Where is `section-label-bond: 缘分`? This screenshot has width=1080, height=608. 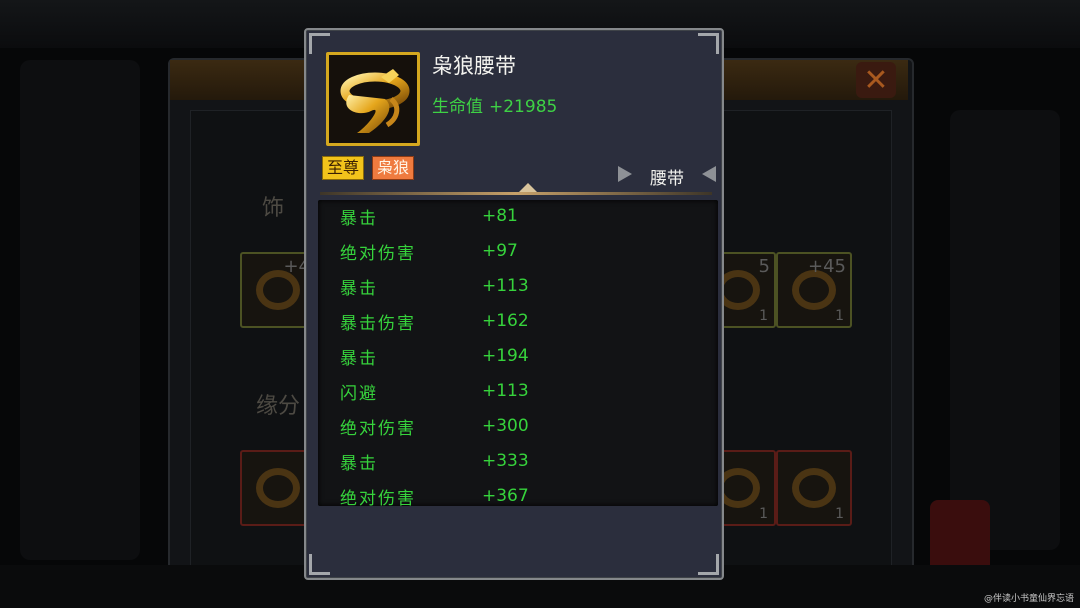 section-label-bond: 缘分 is located at coordinates (278, 406).